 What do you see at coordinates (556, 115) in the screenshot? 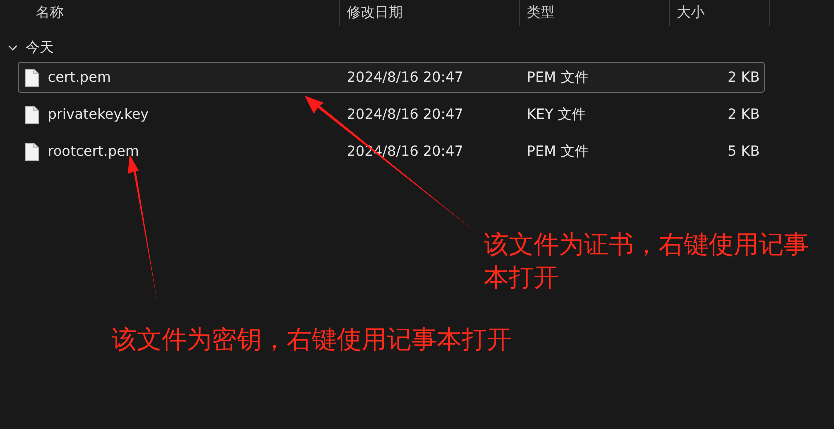
I see `file-type: KEY 文件` at bounding box center [556, 115].